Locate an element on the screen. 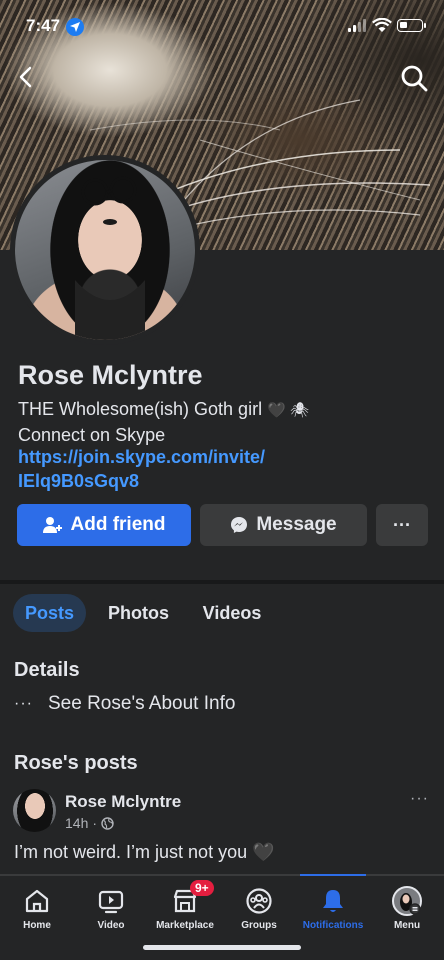  more-options-button: ··· is located at coordinates (402, 525).